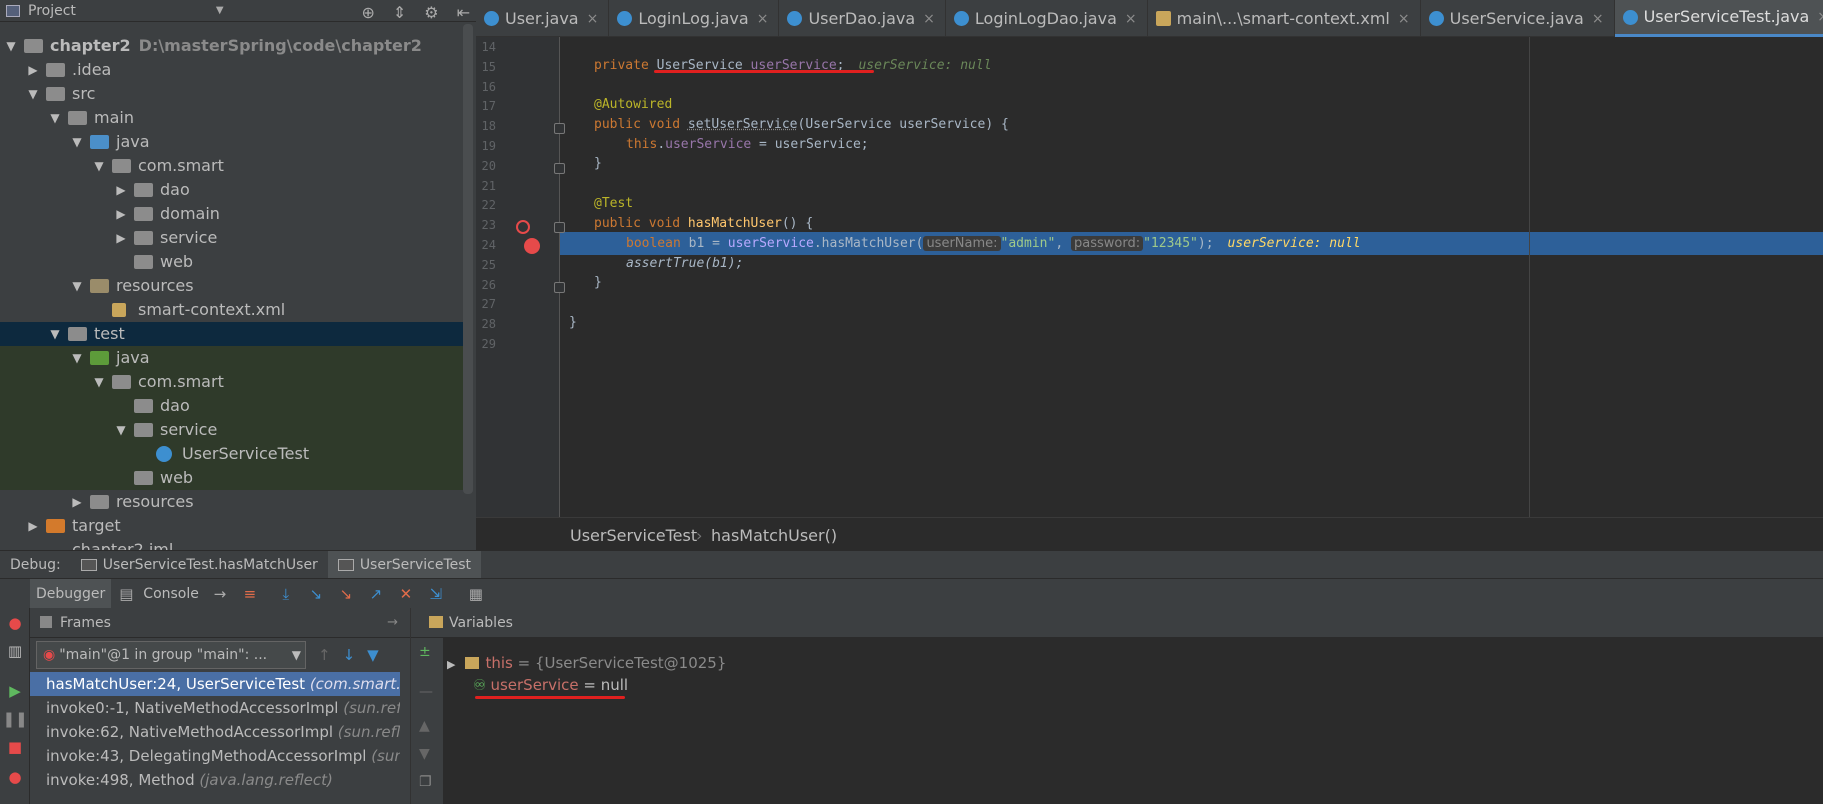 The width and height of the screenshot is (1823, 804). What do you see at coordinates (171, 655) in the screenshot?
I see `thread-select: ◉ "main"@1 in group "main": ... ▼` at bounding box center [171, 655].